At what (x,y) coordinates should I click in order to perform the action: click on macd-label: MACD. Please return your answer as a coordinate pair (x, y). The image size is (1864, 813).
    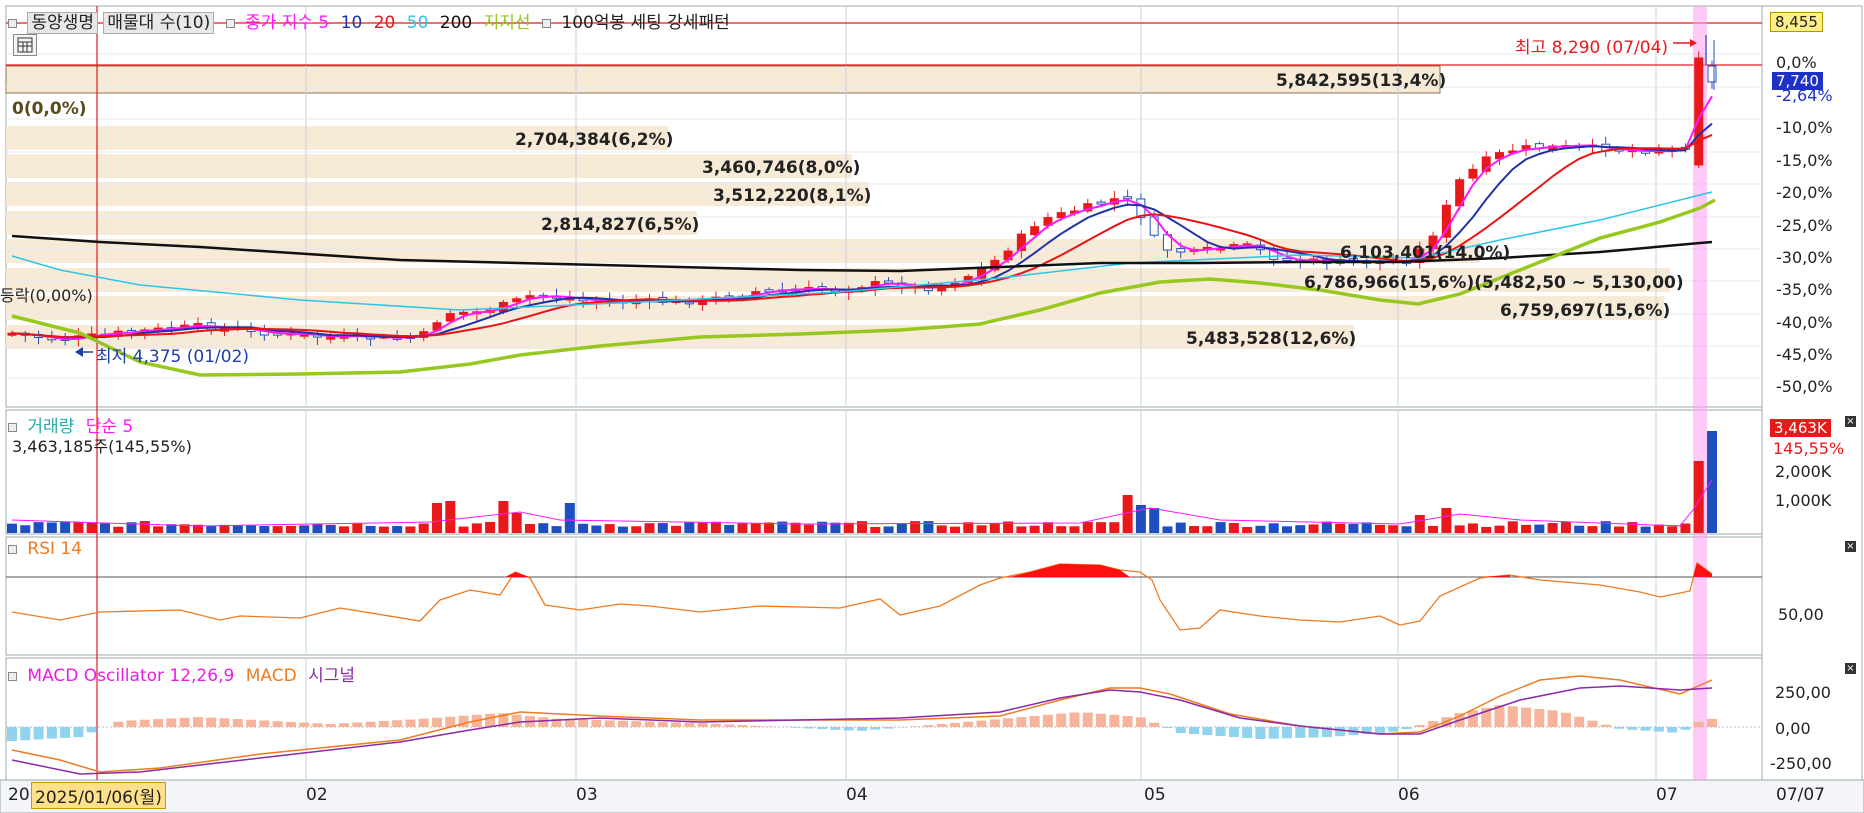
    Looking at the image, I should click on (271, 676).